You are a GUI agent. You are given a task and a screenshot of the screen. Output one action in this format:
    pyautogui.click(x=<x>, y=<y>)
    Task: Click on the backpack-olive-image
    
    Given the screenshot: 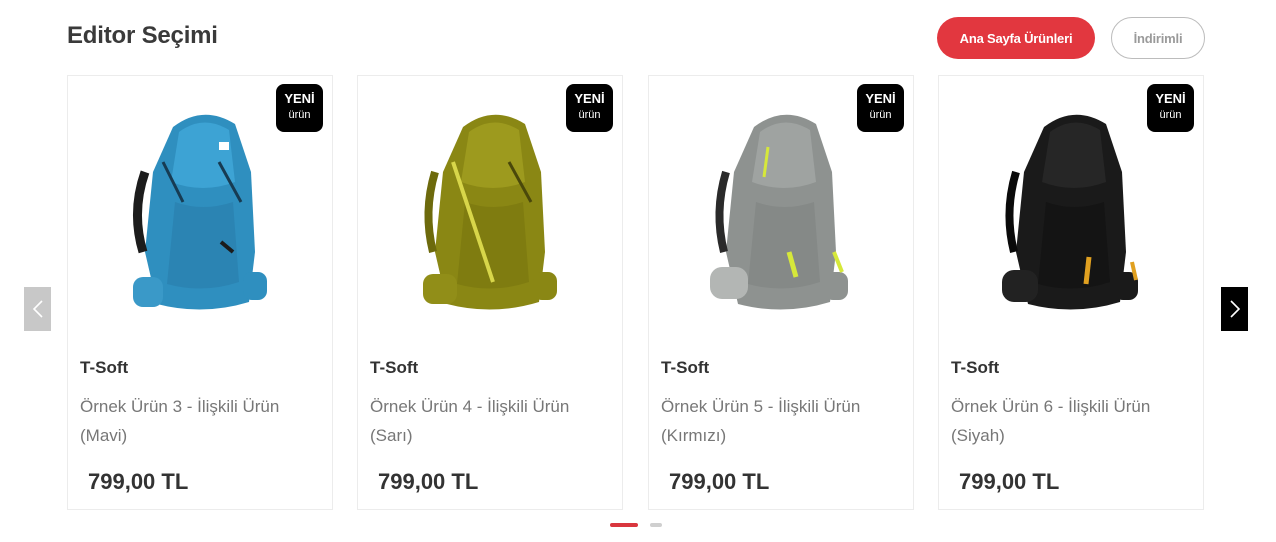 What is the action you would take?
    pyautogui.click(x=490, y=212)
    